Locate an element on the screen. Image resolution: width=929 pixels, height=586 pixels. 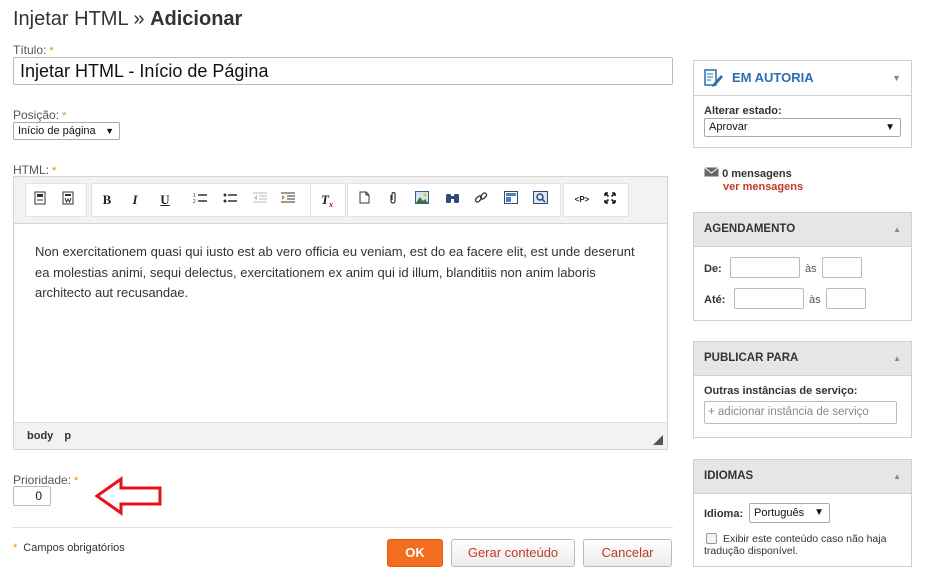
editor-path-bar: body p is located at coordinates (340, 435).